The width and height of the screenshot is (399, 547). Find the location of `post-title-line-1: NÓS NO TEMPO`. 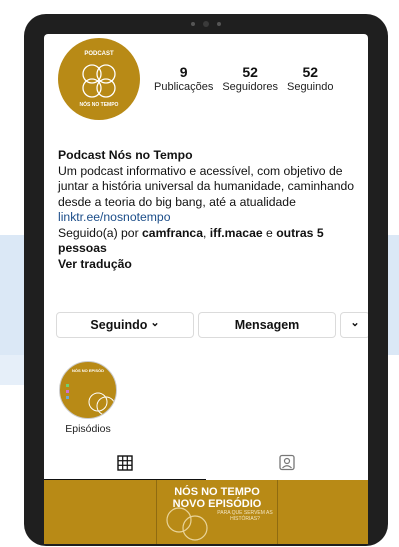

post-title-line-1: NÓS NO TEMPO is located at coordinates (217, 492).